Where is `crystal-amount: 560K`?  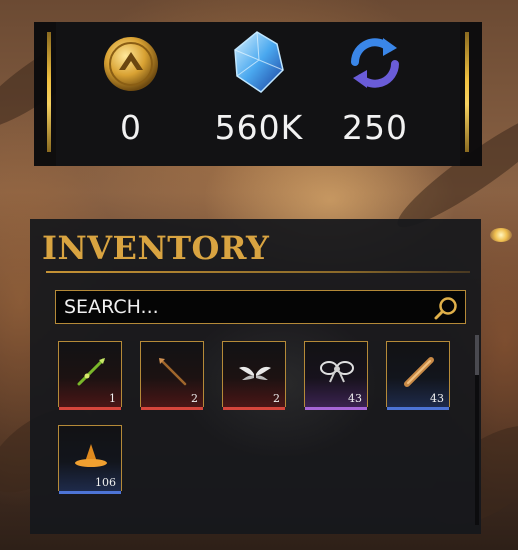 crystal-amount: 560K is located at coordinates (259, 127).